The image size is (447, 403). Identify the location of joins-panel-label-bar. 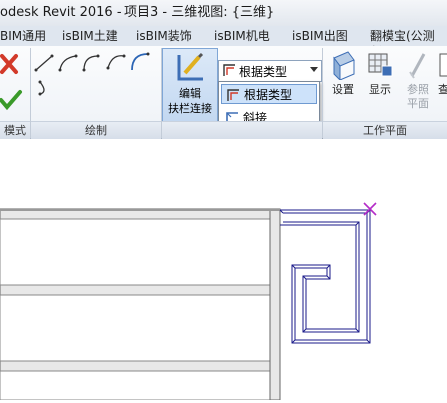
(242, 130).